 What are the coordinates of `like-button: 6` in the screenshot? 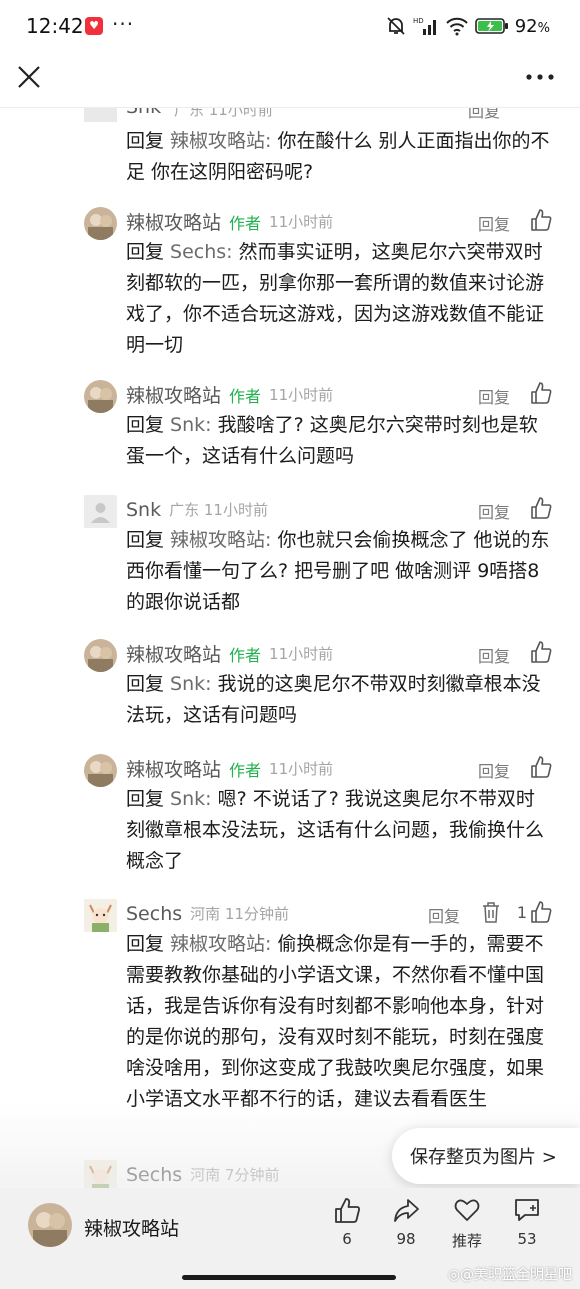 It's located at (347, 1222).